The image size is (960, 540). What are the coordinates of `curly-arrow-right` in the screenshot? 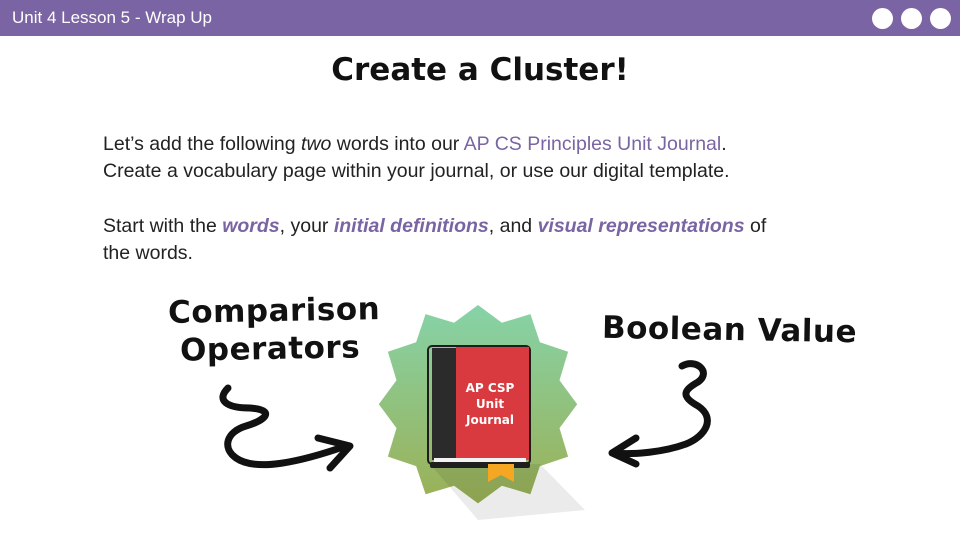 It's located at (659, 414).